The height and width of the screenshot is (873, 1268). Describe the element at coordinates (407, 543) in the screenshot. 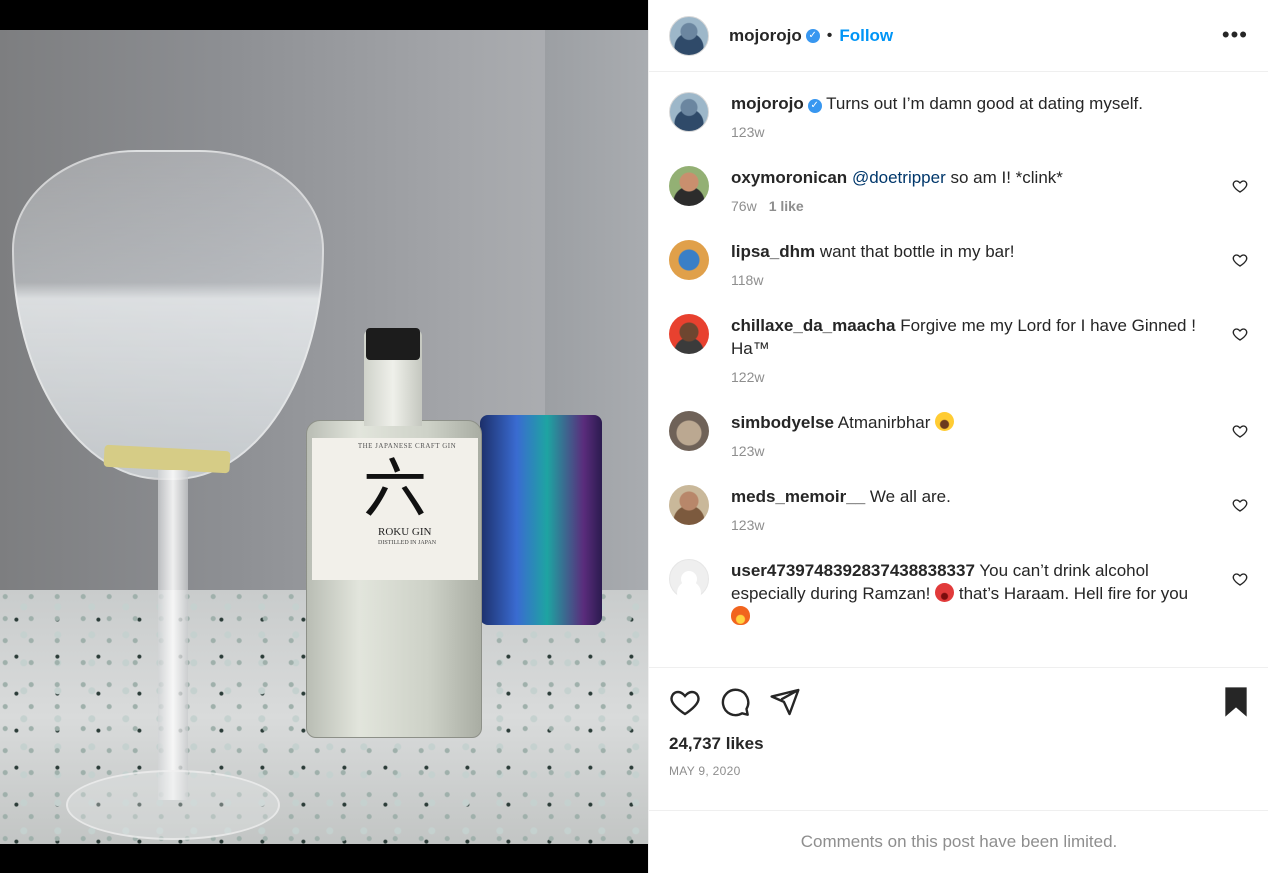

I see `bottle-label-sub: DISTILLED IN JAPAN` at that location.